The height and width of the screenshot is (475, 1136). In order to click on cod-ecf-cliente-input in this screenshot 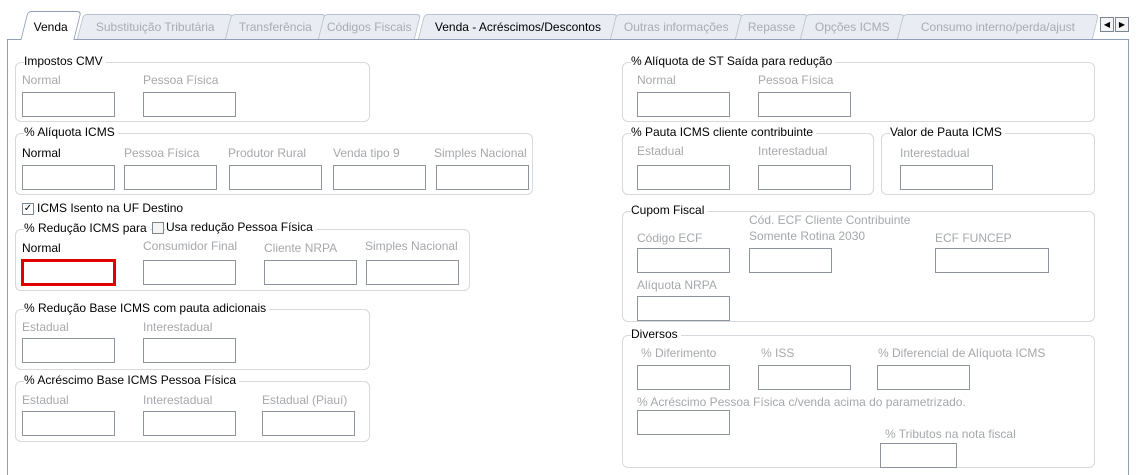, I will do `click(790, 260)`.